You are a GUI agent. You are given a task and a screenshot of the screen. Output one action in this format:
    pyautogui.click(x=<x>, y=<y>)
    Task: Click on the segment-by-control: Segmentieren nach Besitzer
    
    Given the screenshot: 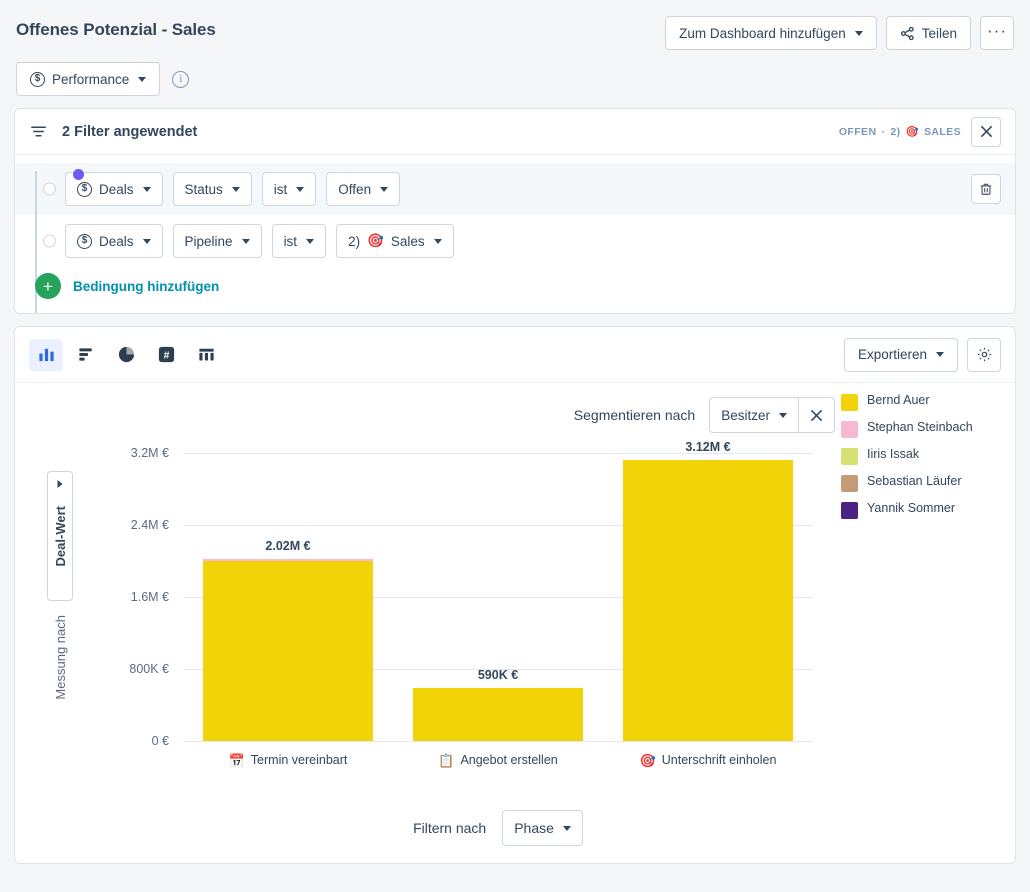 What is the action you would take?
    pyautogui.click(x=425, y=415)
    